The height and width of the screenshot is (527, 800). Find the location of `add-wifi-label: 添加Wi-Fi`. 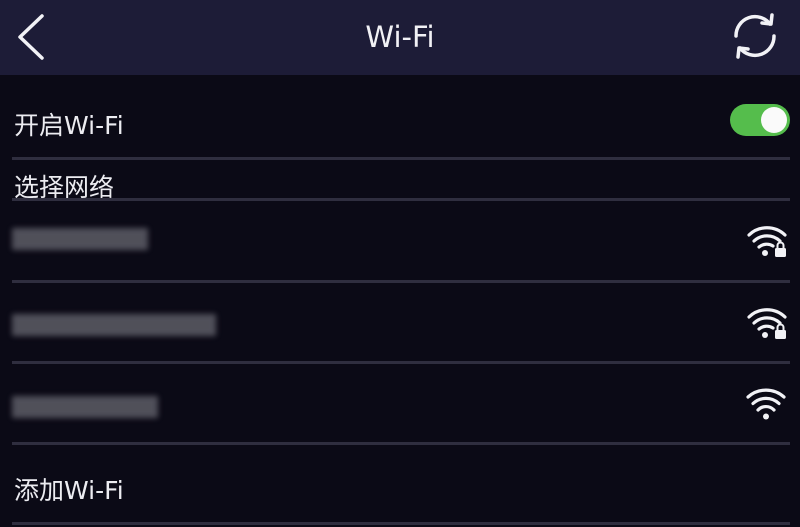

add-wifi-label: 添加Wi-Fi is located at coordinates (69, 490).